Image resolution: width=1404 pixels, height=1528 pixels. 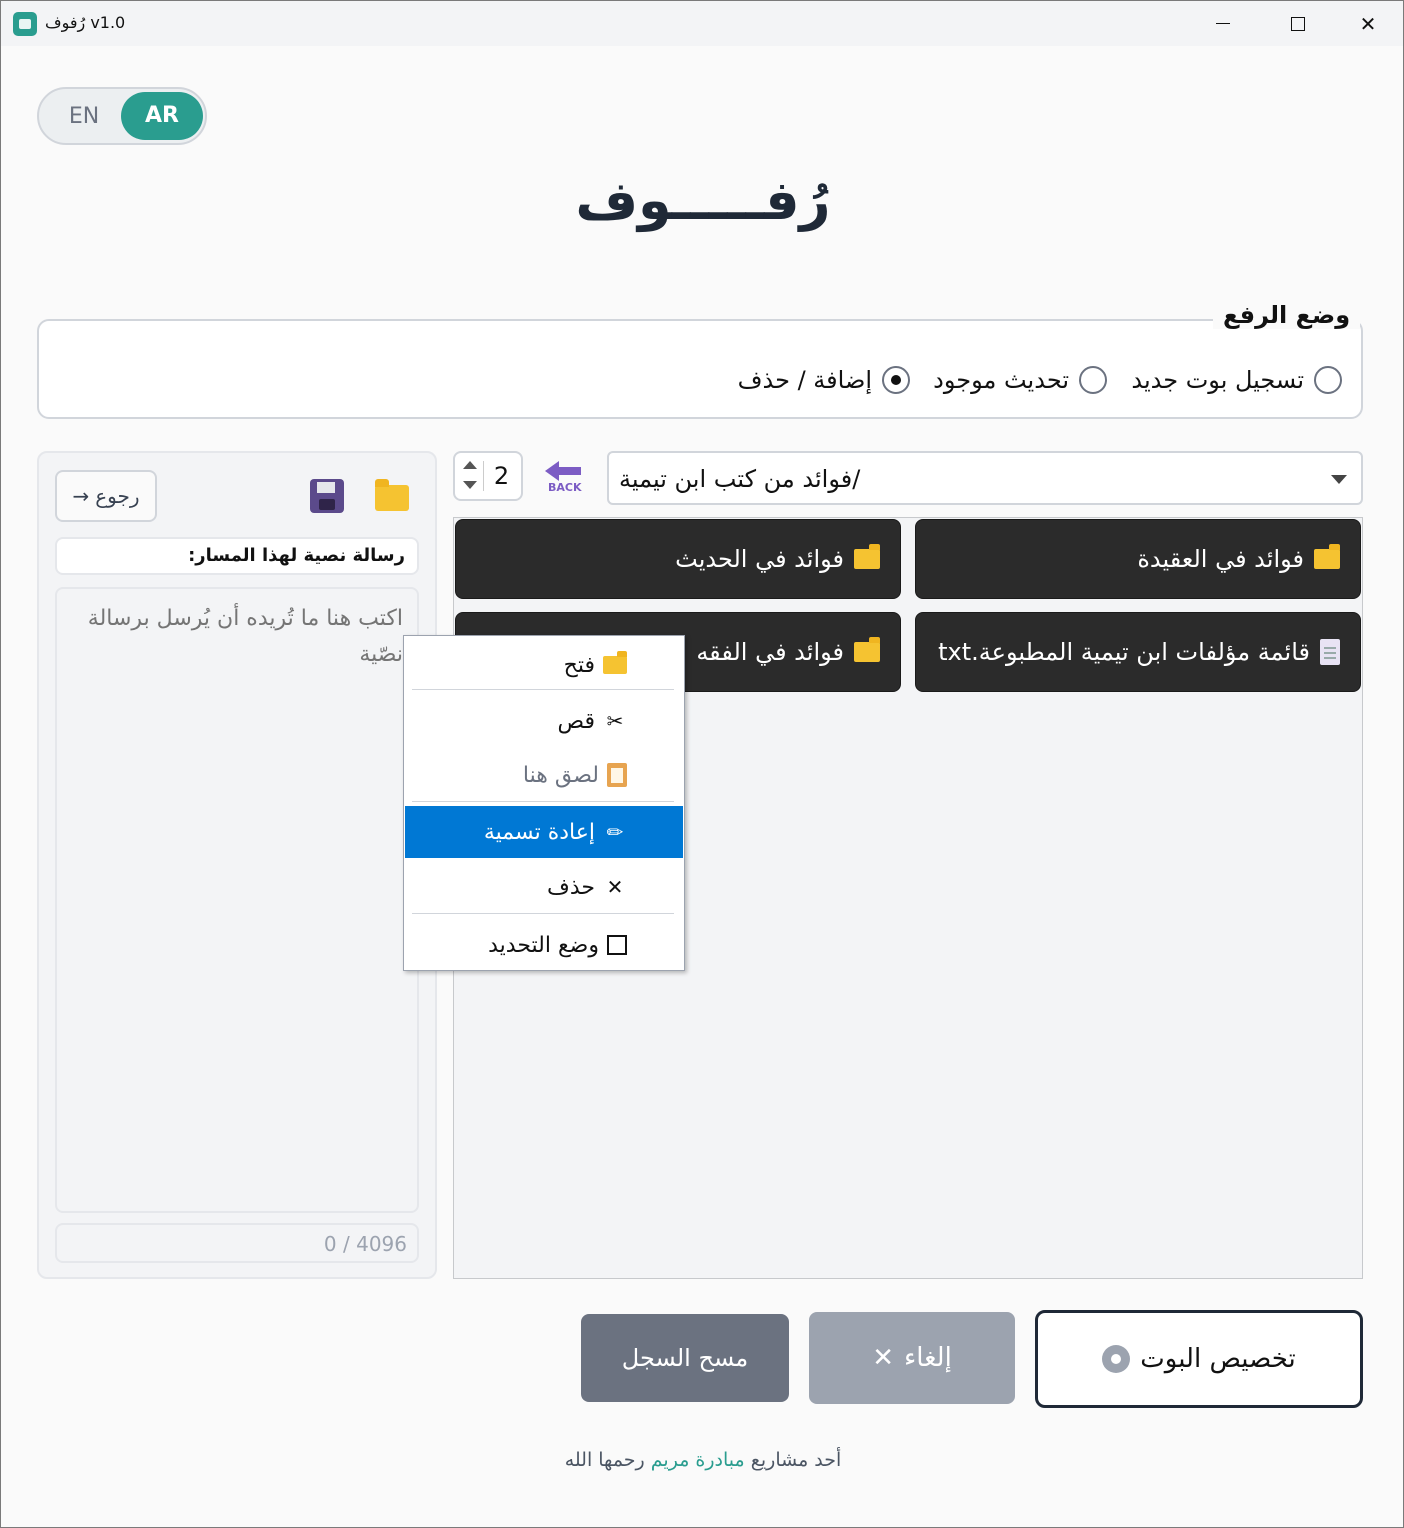 What do you see at coordinates (470, 485) in the screenshot?
I see `spin-down-icon` at bounding box center [470, 485].